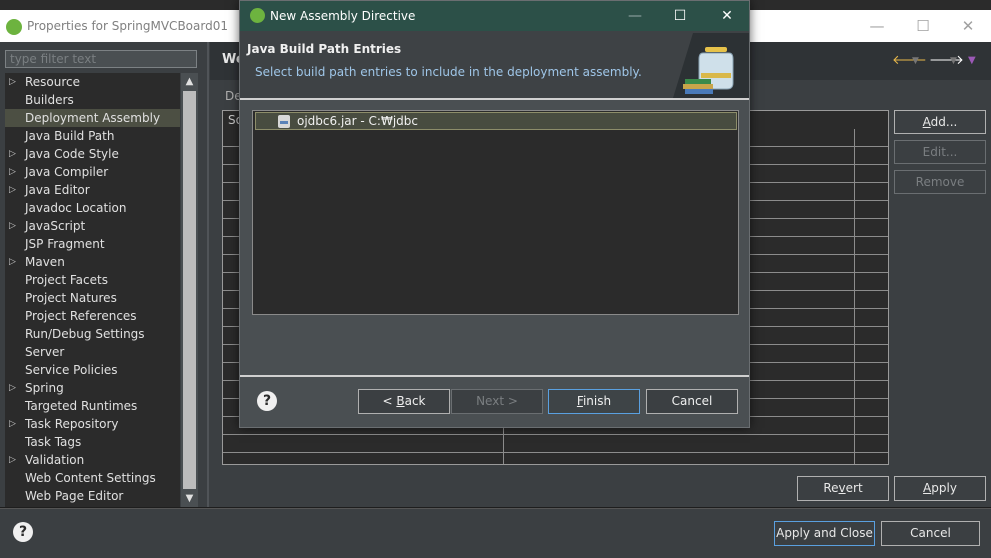 This screenshot has width=991, height=558. What do you see at coordinates (92, 226) in the screenshot?
I see `tree-item: ▷ JavaScript` at bounding box center [92, 226].